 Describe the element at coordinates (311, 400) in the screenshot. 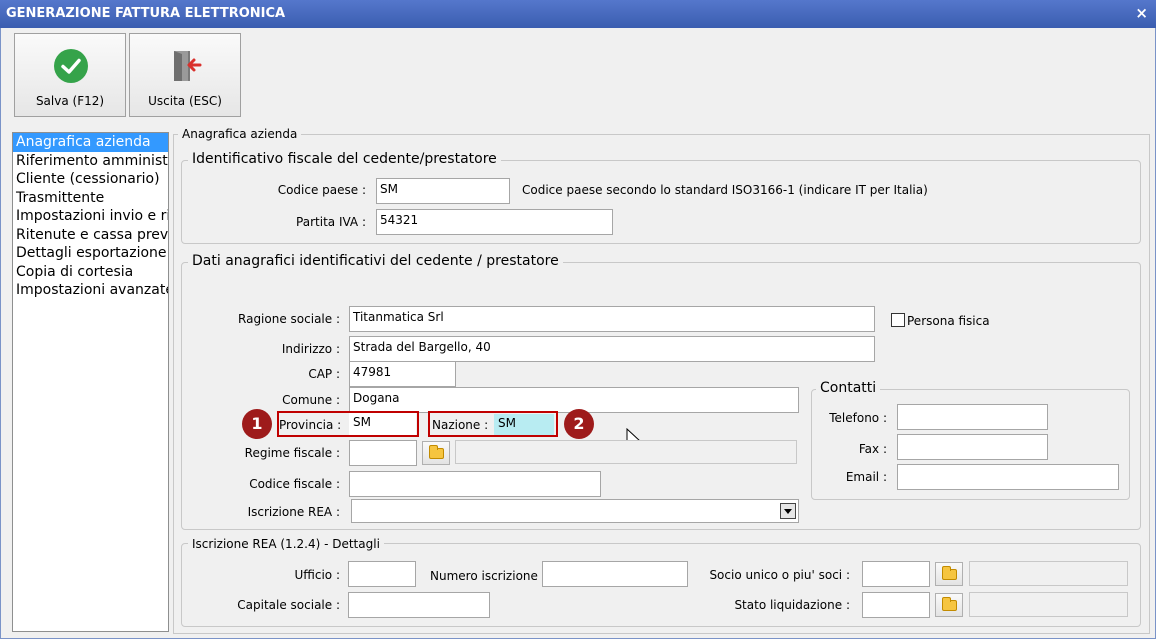

I see `comune-label: Comune :` at that location.